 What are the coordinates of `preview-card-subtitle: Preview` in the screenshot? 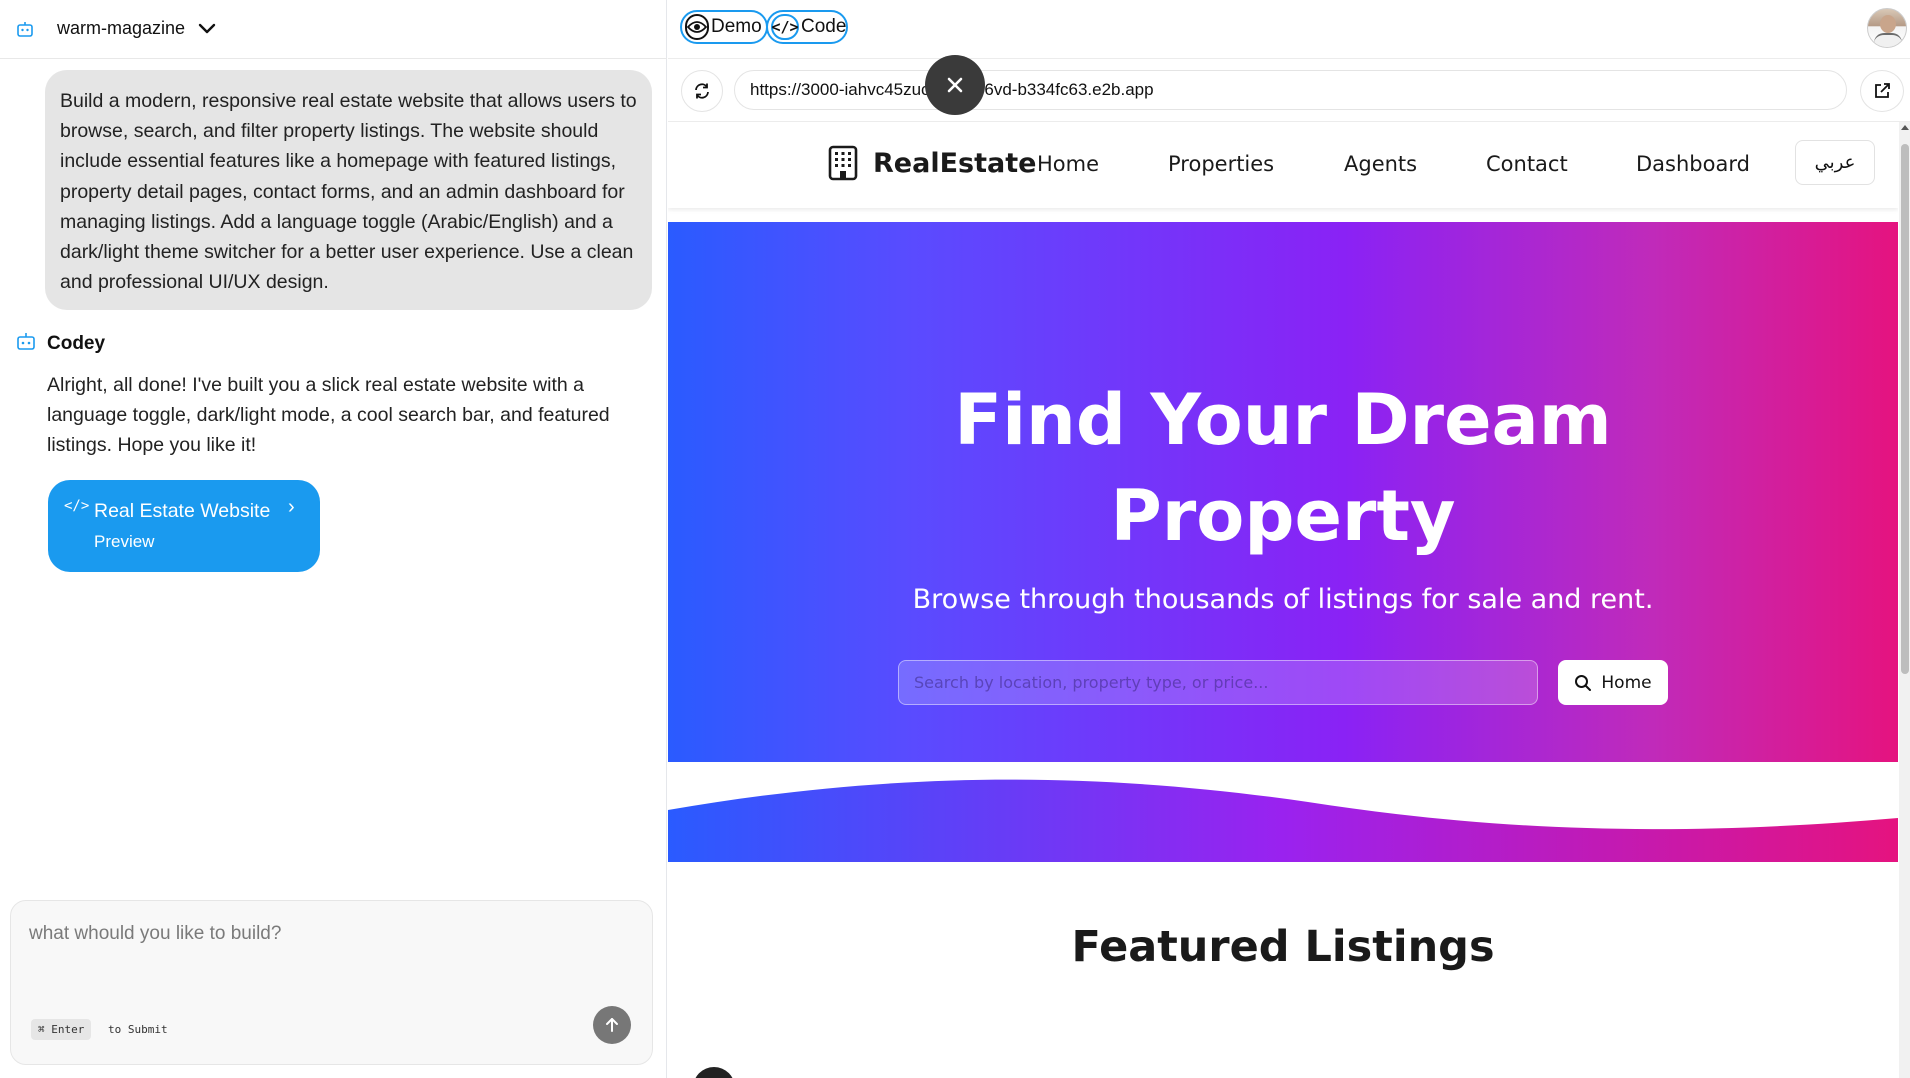 It's located at (124, 541).